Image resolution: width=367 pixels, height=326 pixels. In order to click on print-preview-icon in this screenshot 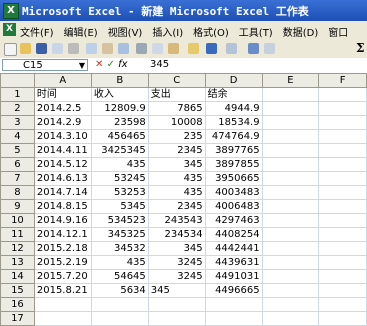, I will do `click(91, 48)`.